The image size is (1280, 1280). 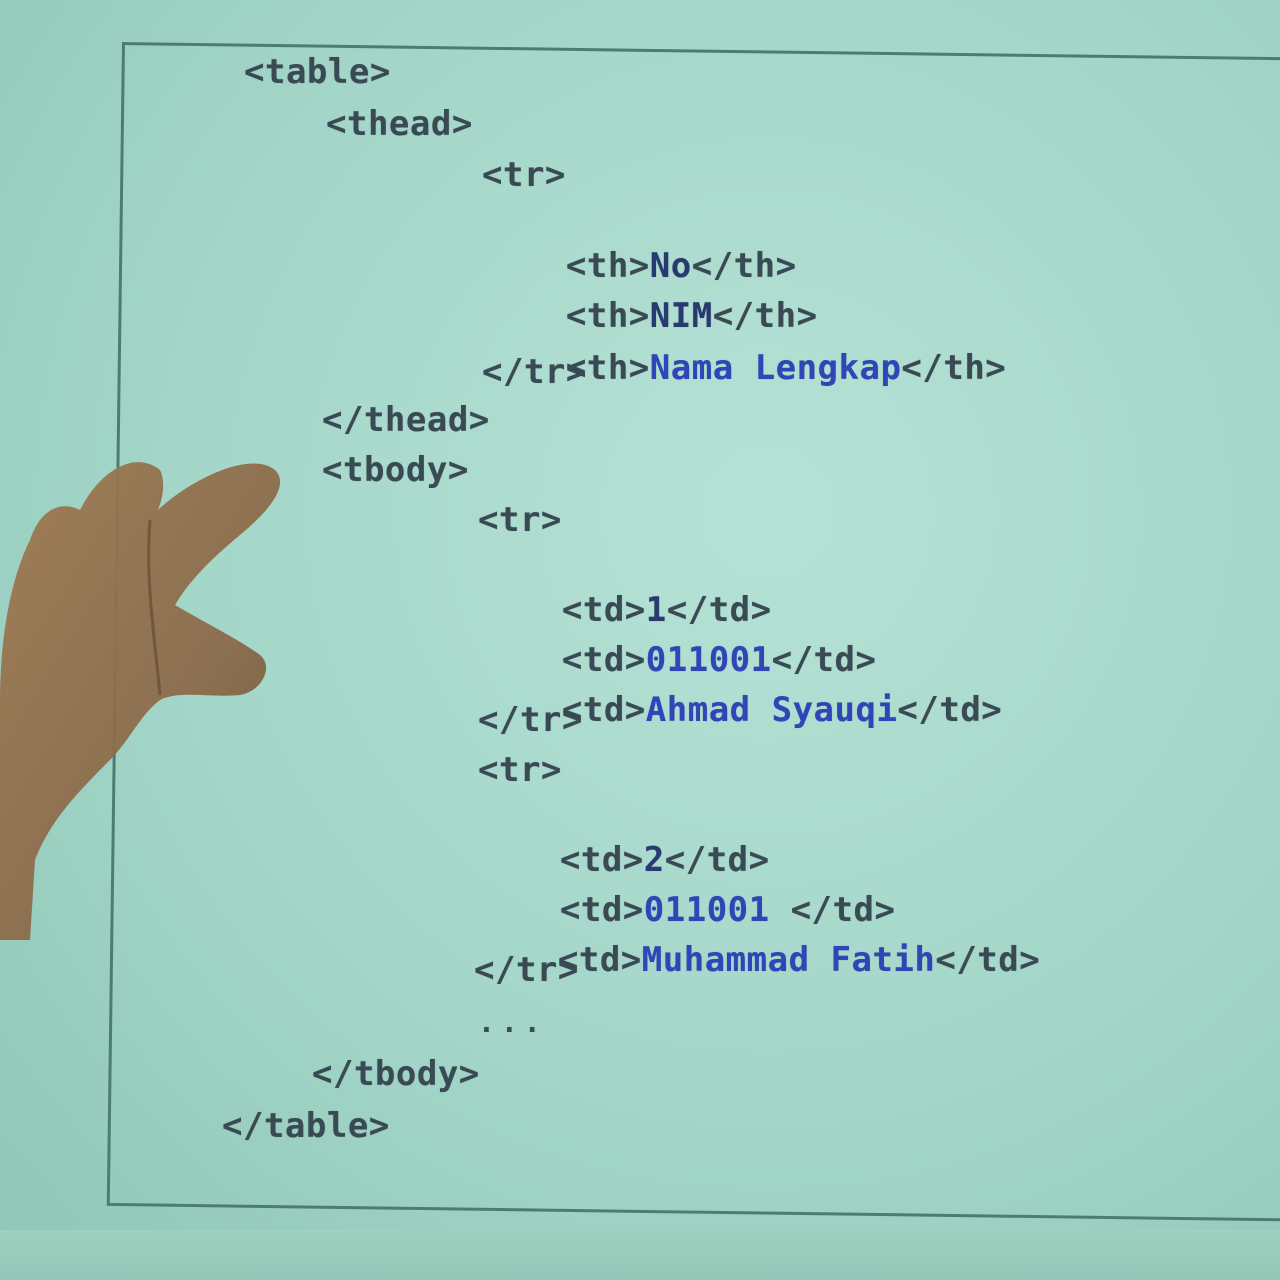 What do you see at coordinates (306, 1126) in the screenshot?
I see `code-line-table-close: </table>` at bounding box center [306, 1126].